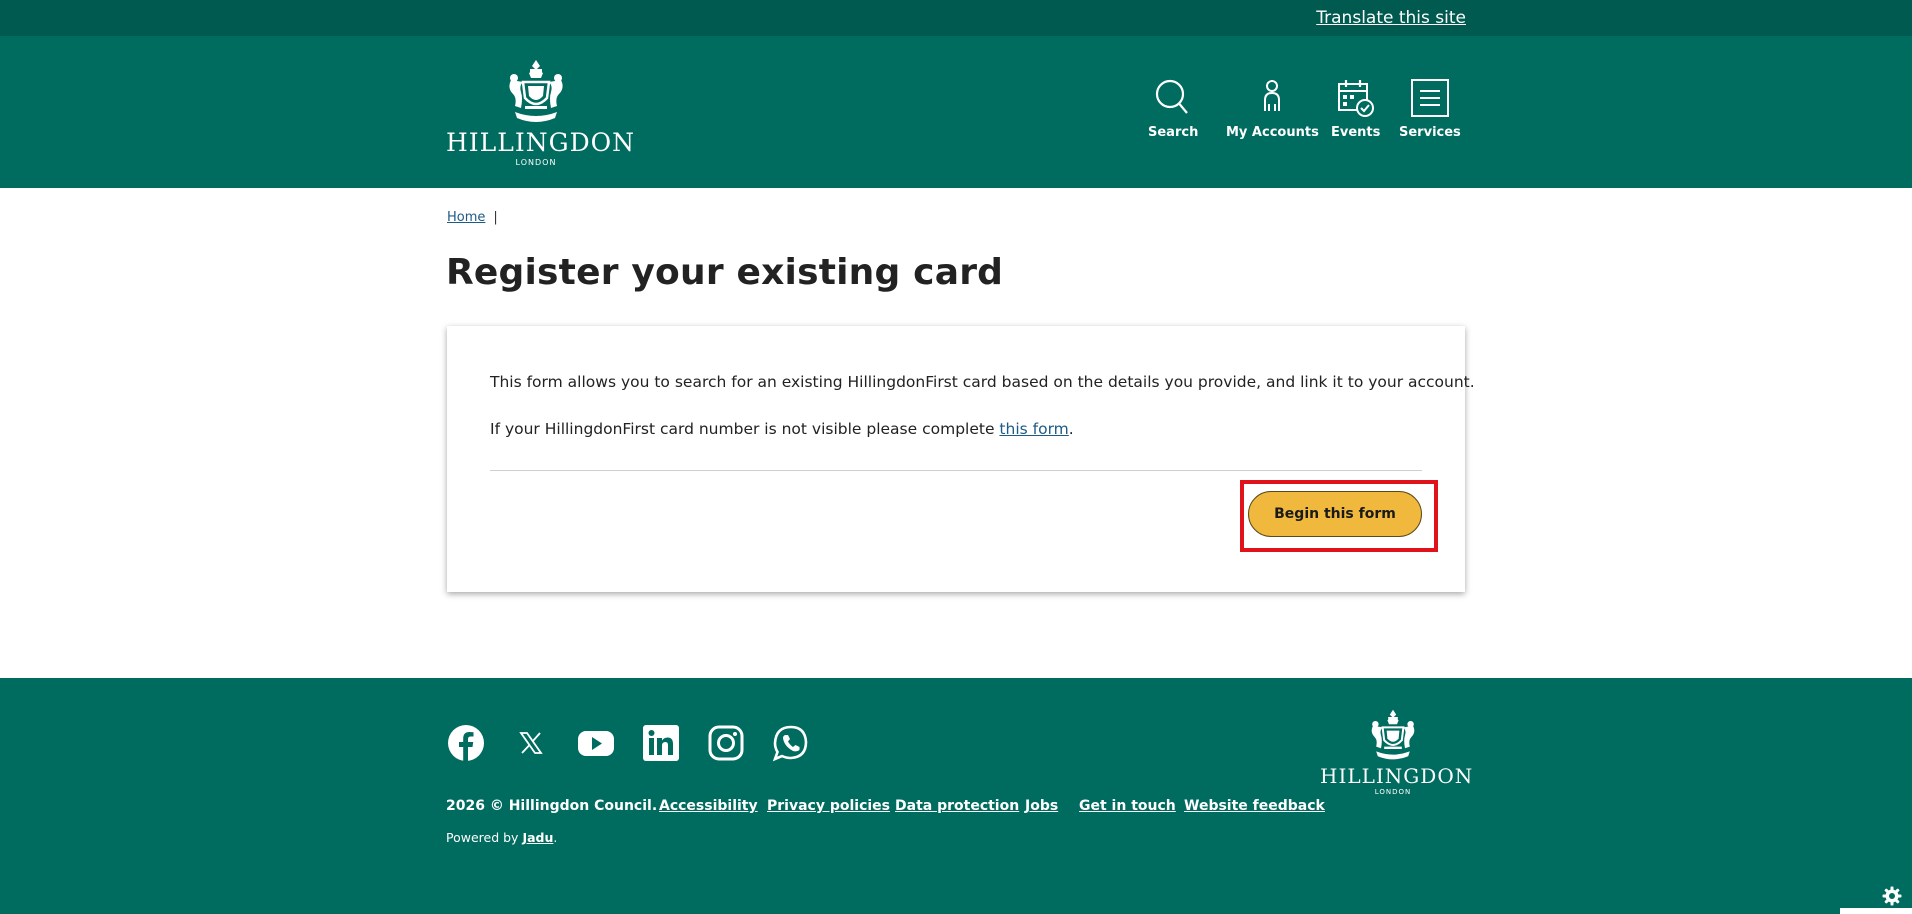 This screenshot has height=914, width=1912. I want to click on x-link, so click(531, 743).